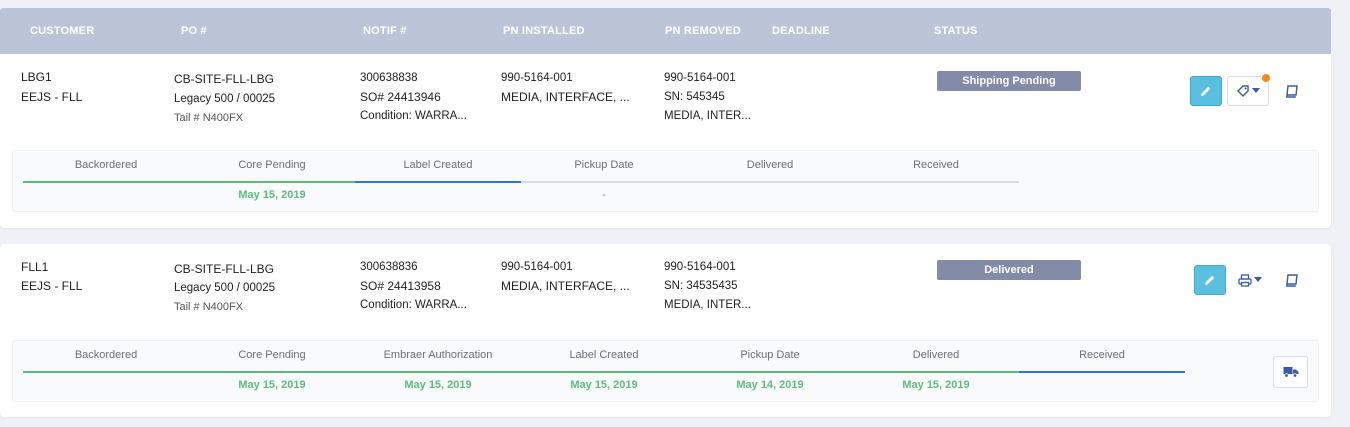 Image resolution: width=1350 pixels, height=427 pixels. I want to click on column-header-notif: NOTIF #, so click(385, 31).